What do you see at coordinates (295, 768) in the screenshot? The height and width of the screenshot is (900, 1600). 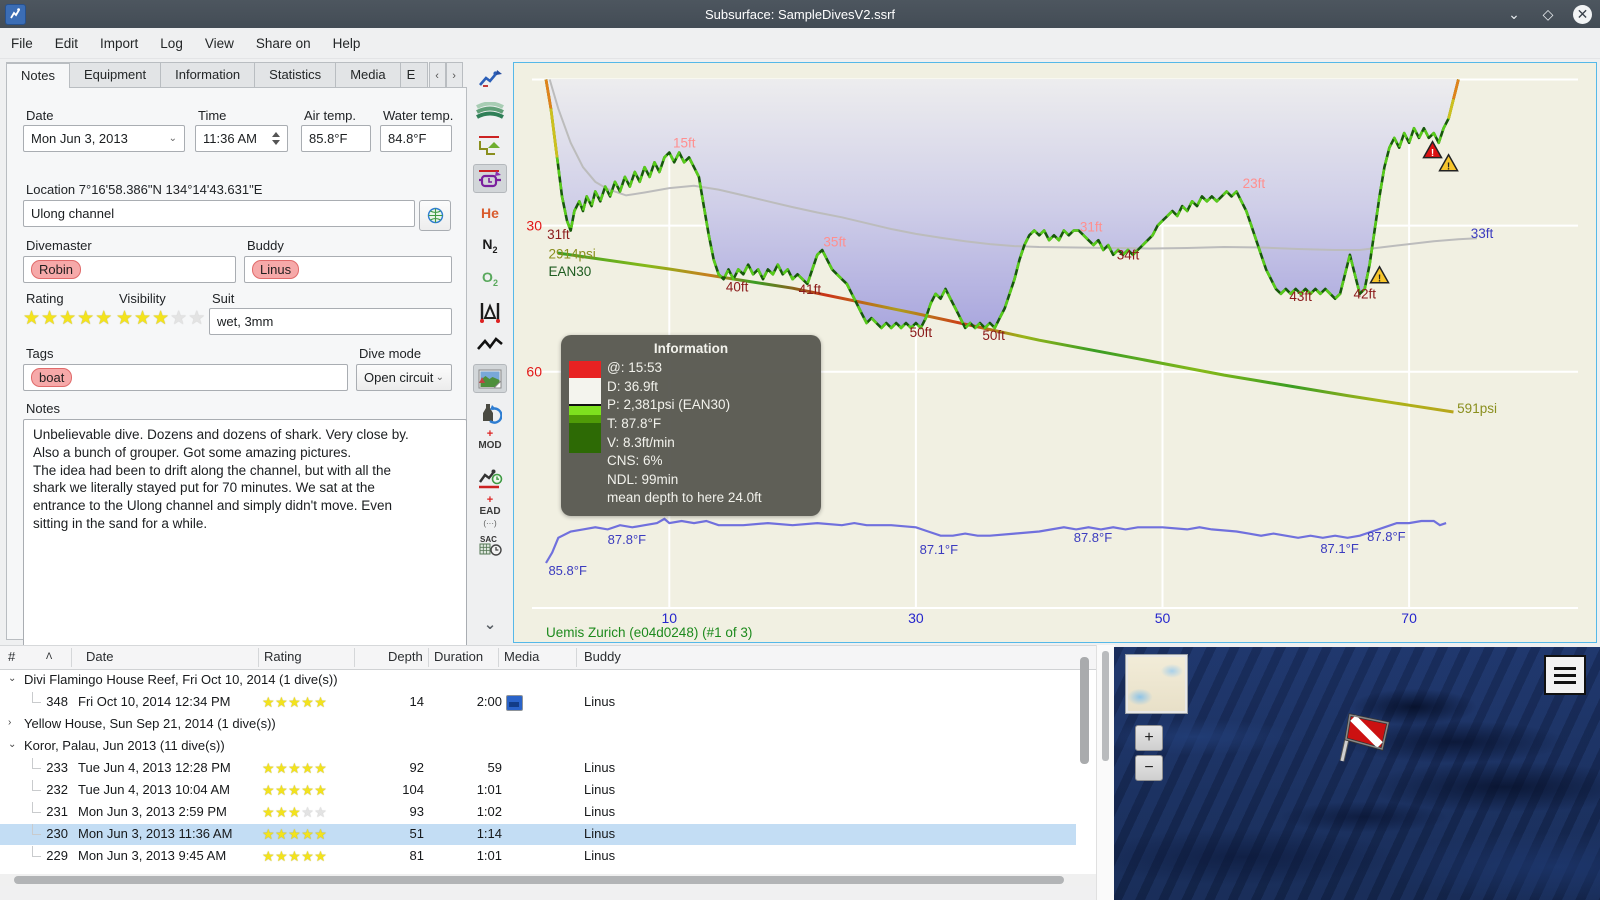 I see `dive-rating-stars: ★★★★★` at bounding box center [295, 768].